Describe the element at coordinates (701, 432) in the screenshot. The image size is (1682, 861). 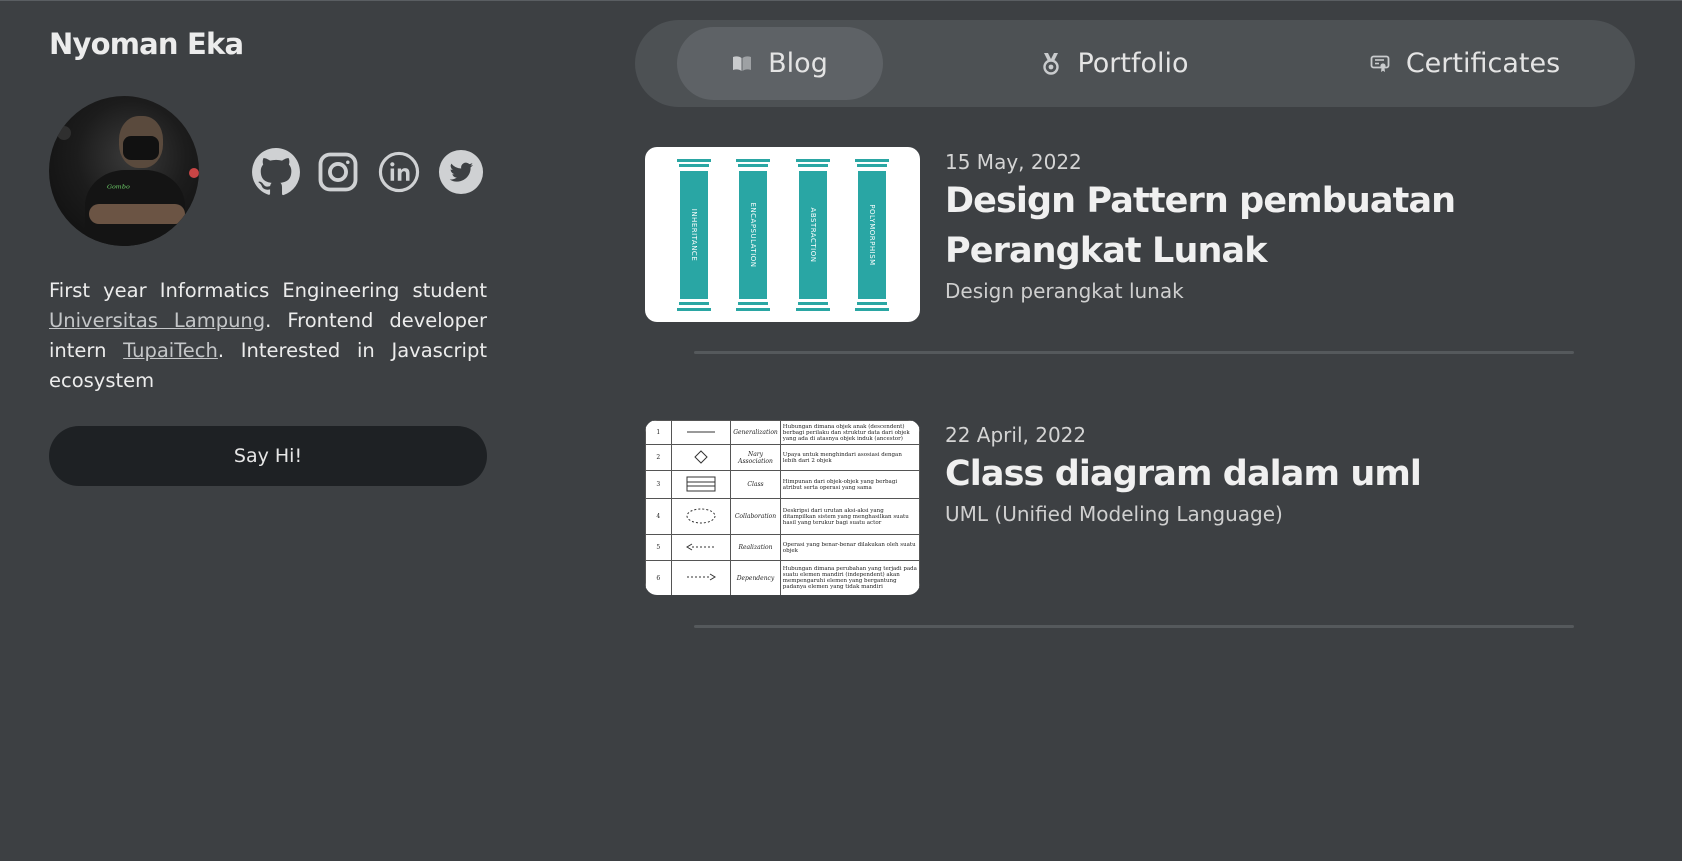
I see `generalization-symbol` at that location.